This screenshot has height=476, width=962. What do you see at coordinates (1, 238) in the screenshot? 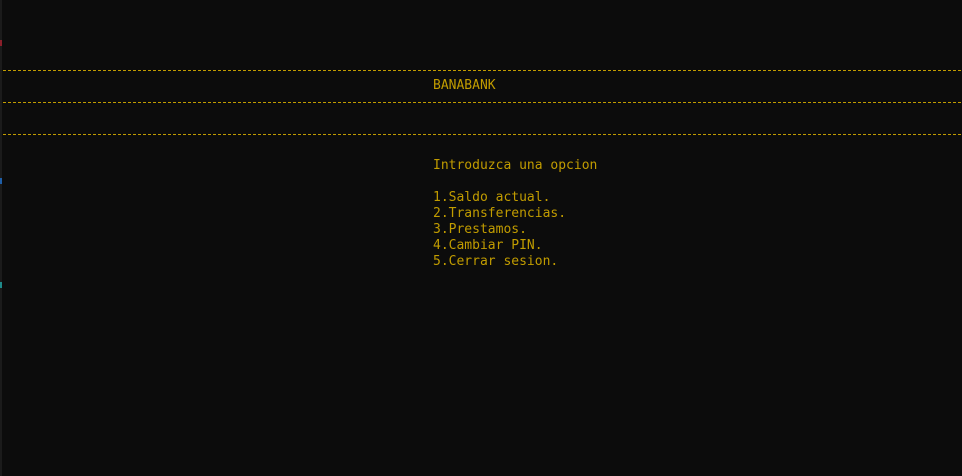
I see `left-edge-strip` at bounding box center [1, 238].